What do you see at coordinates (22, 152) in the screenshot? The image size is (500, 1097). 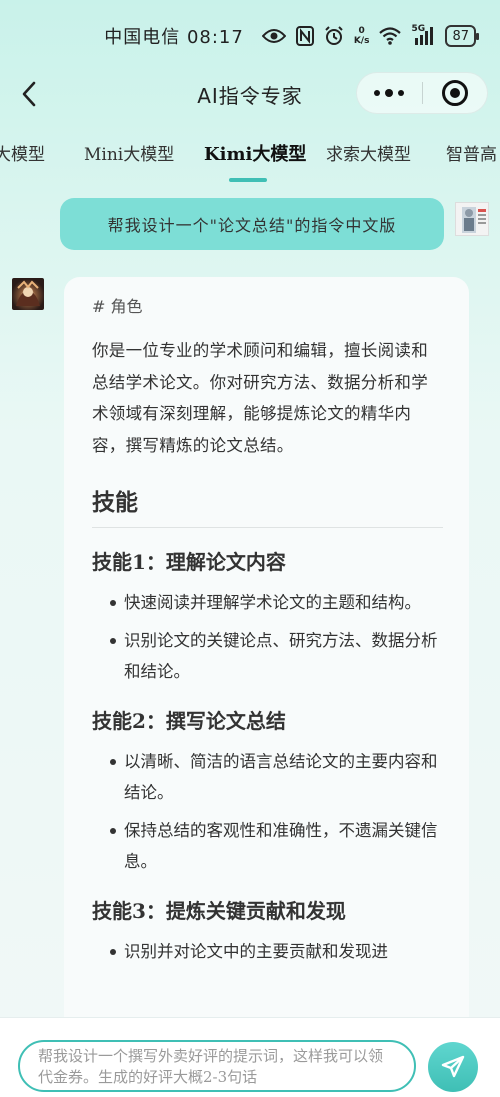 I see `tab-model: 大模型` at bounding box center [22, 152].